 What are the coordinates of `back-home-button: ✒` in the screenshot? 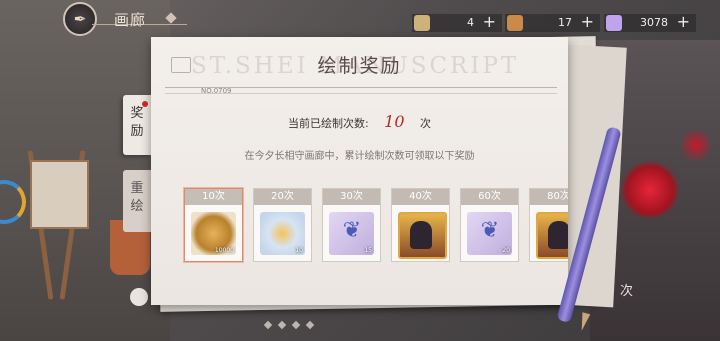 It's located at (80, 19).